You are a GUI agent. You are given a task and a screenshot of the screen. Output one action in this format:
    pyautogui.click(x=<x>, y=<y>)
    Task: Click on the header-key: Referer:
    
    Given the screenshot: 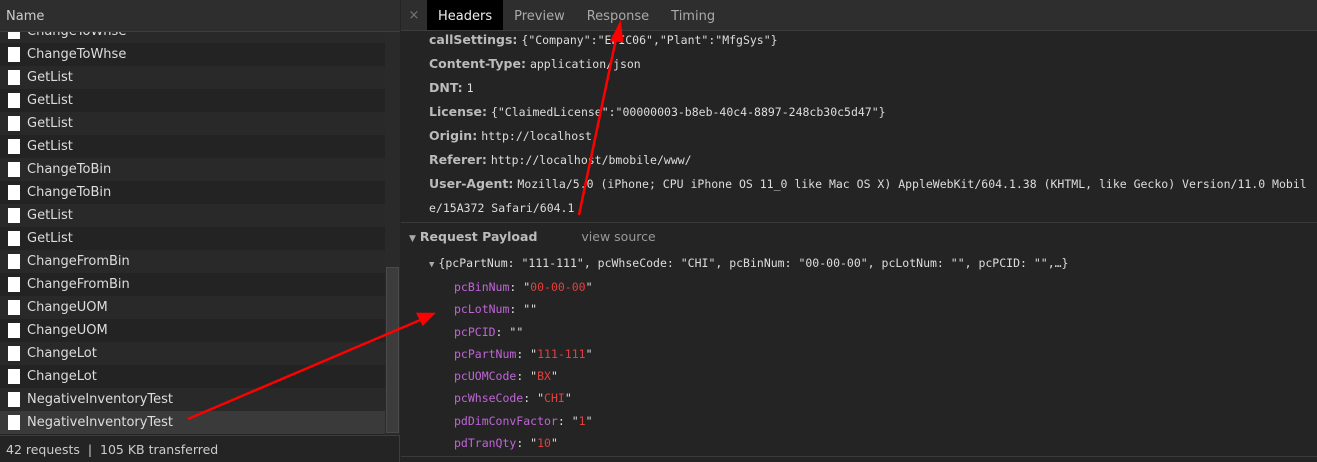 What is the action you would take?
    pyautogui.click(x=458, y=159)
    